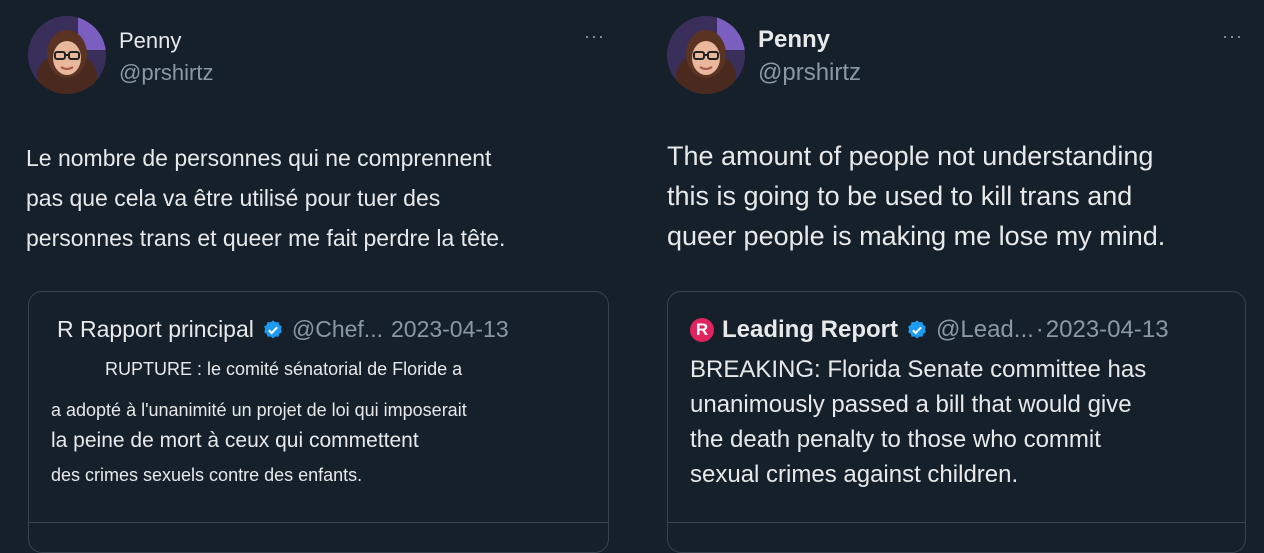 The width and height of the screenshot is (1264, 553). Describe the element at coordinates (910, 156) in the screenshot. I see `tweet-text-line: The amount of people not understanding` at that location.